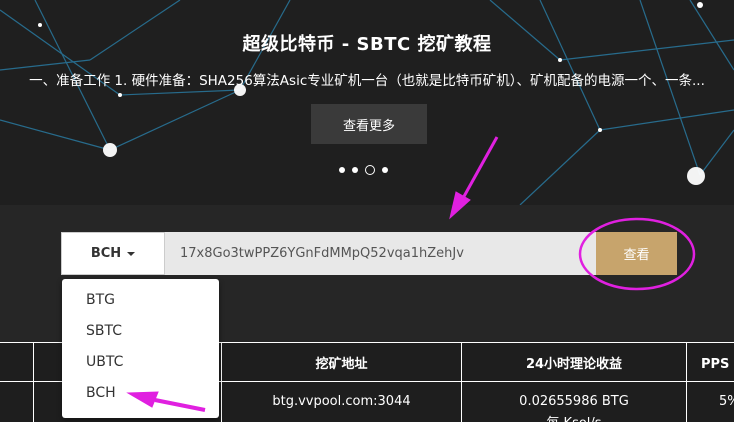  Describe the element at coordinates (140, 331) in the screenshot. I see `dropdown-option-sbtc: SBTC` at that location.